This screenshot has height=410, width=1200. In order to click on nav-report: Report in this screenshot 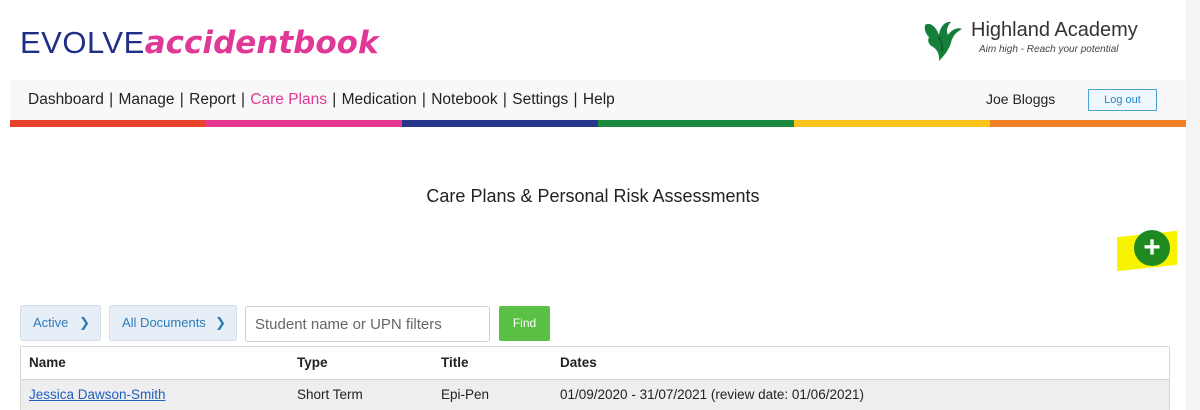, I will do `click(212, 99)`.